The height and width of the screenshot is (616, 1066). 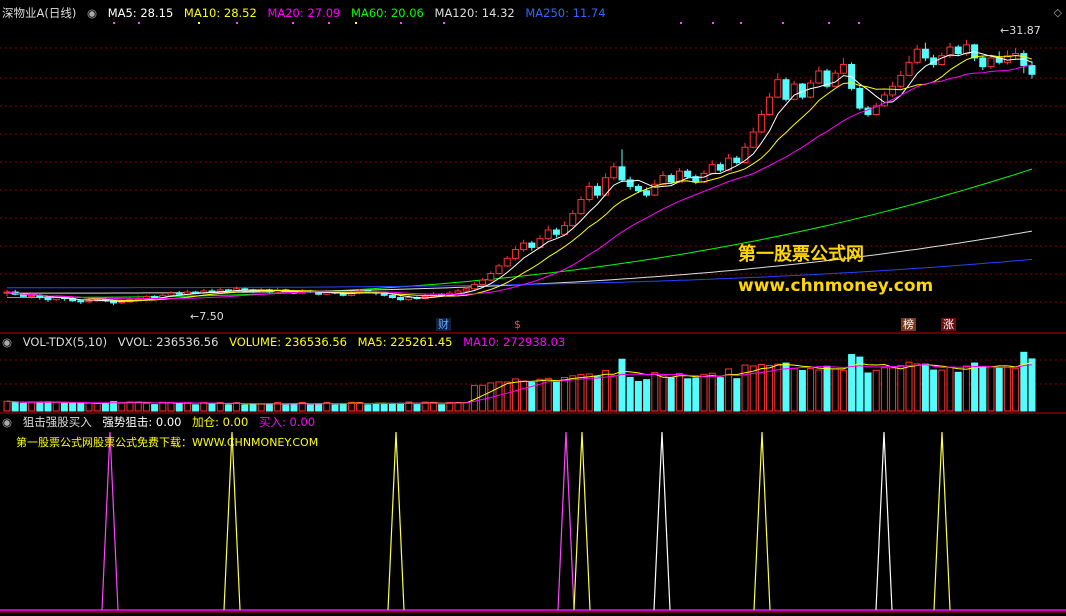 I want to click on vol-title: VOL-TDX(5,10), so click(x=65, y=342).